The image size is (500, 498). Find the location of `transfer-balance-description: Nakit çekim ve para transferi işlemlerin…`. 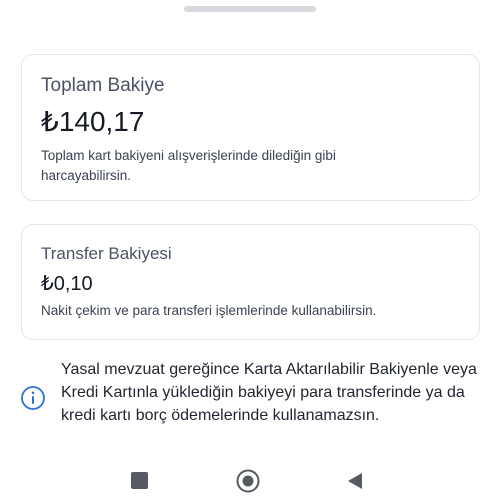

transfer-balance-description: Nakit çekim ve para transferi işlemlerin… is located at coordinates (209, 310).